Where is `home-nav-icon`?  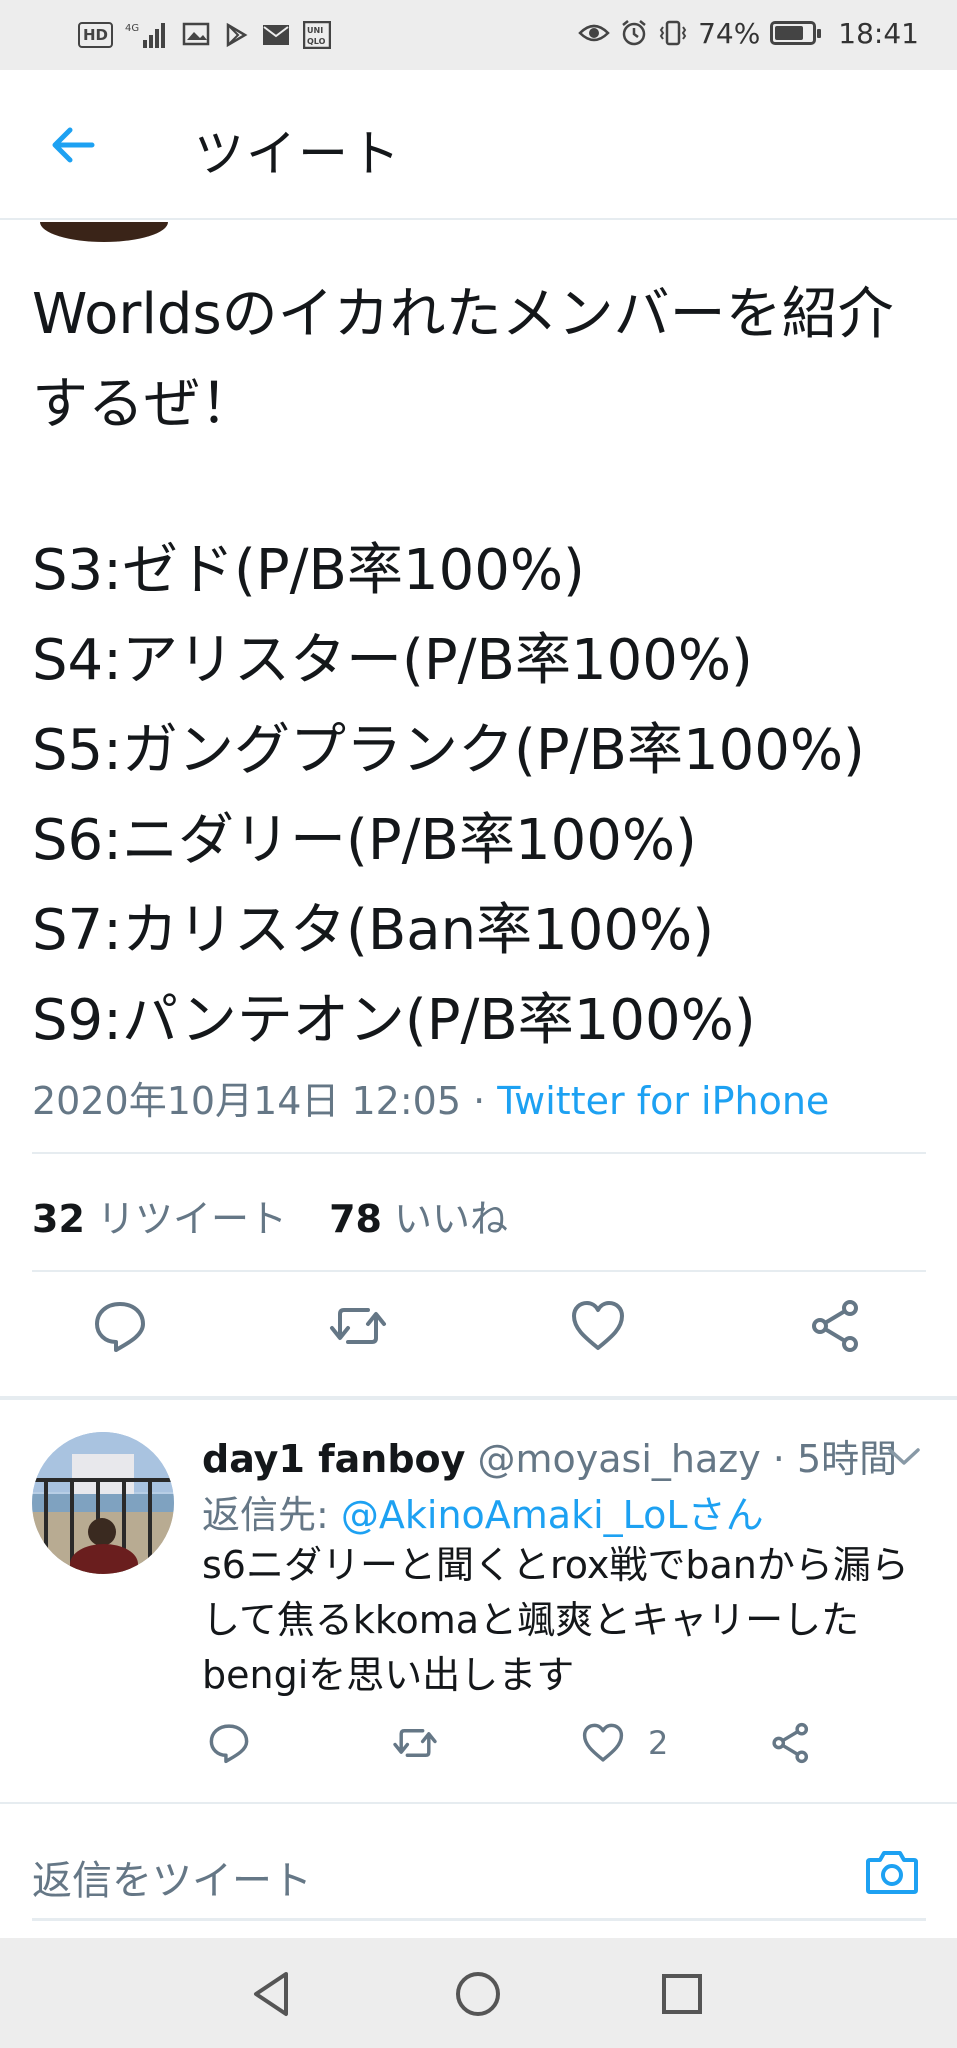 home-nav-icon is located at coordinates (478, 1994).